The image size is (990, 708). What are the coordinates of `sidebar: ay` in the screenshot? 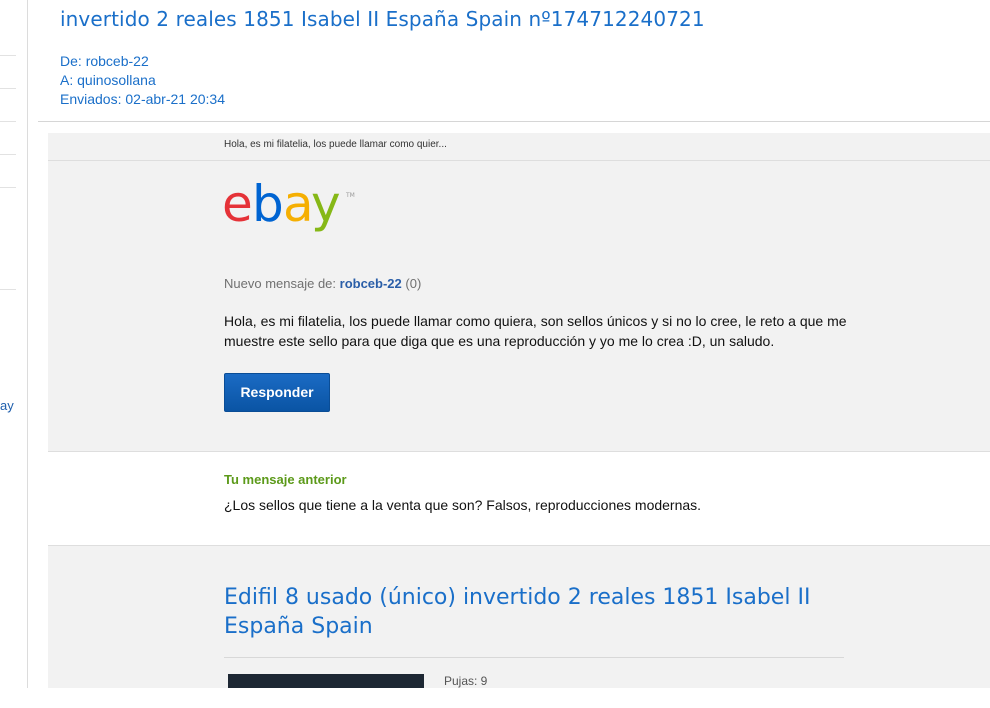 It's located at (14, 344).